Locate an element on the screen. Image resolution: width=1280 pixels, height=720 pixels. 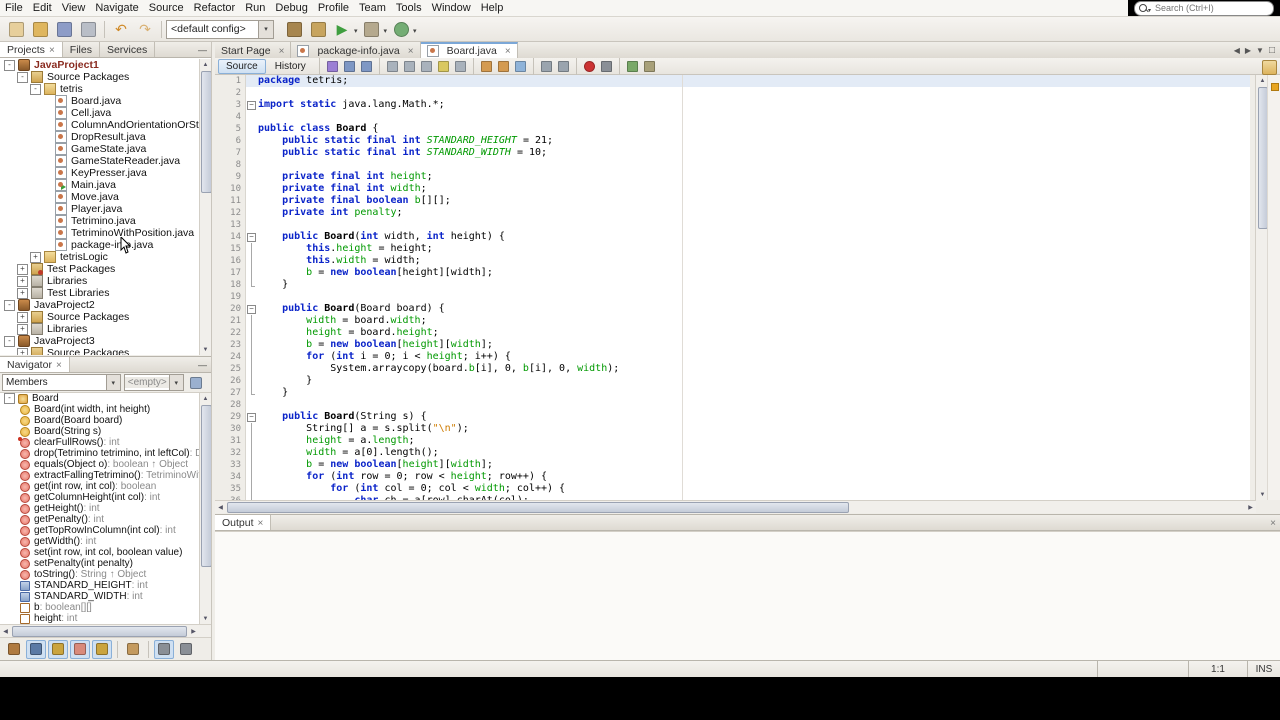
navigator-member-getpenalty: getPenalty() : int is located at coordinates (105, 519).